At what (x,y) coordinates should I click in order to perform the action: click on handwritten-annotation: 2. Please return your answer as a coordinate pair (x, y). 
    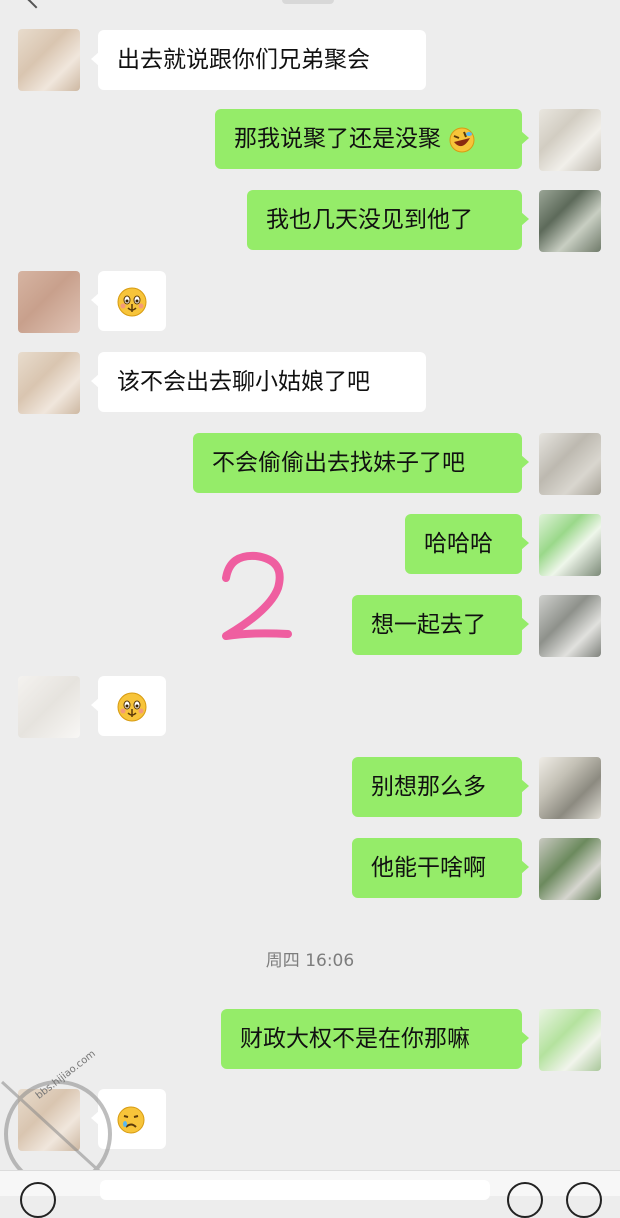
    Looking at the image, I should click on (256, 600).